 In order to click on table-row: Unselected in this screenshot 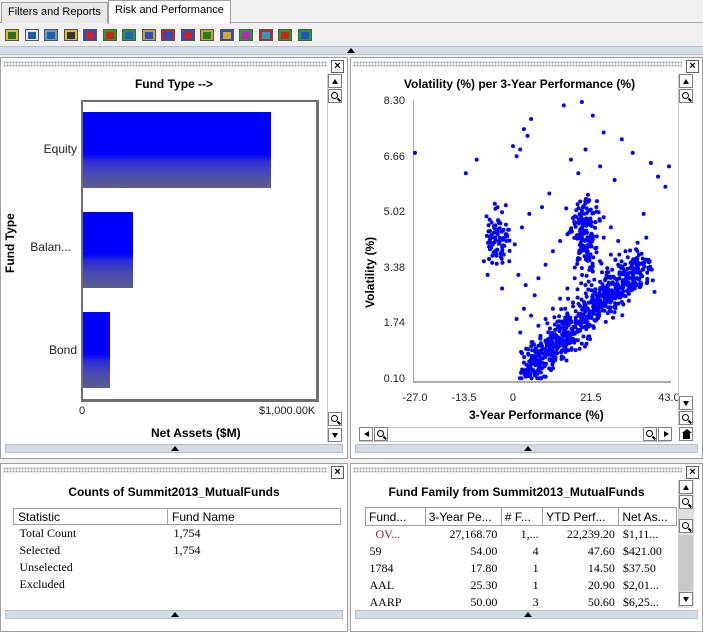, I will do `click(177, 567)`.